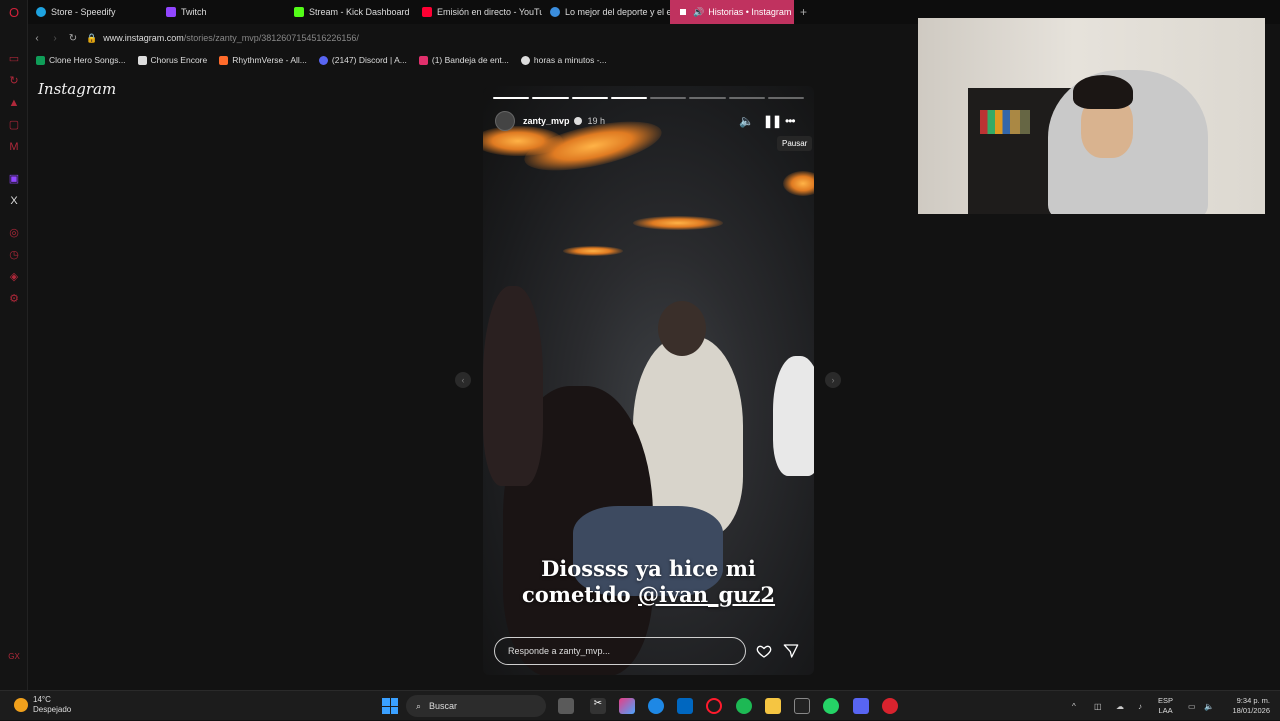  Describe the element at coordinates (577, 121) in the screenshot. I see `verified-icon` at that location.